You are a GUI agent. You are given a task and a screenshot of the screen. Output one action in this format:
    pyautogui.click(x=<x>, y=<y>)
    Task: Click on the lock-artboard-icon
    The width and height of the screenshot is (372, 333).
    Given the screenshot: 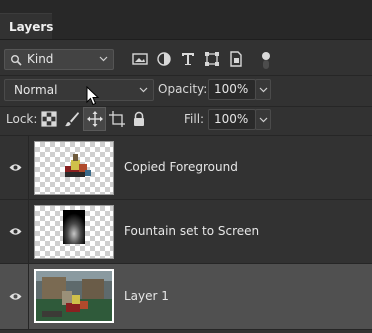 What is the action you would take?
    pyautogui.click(x=117, y=119)
    